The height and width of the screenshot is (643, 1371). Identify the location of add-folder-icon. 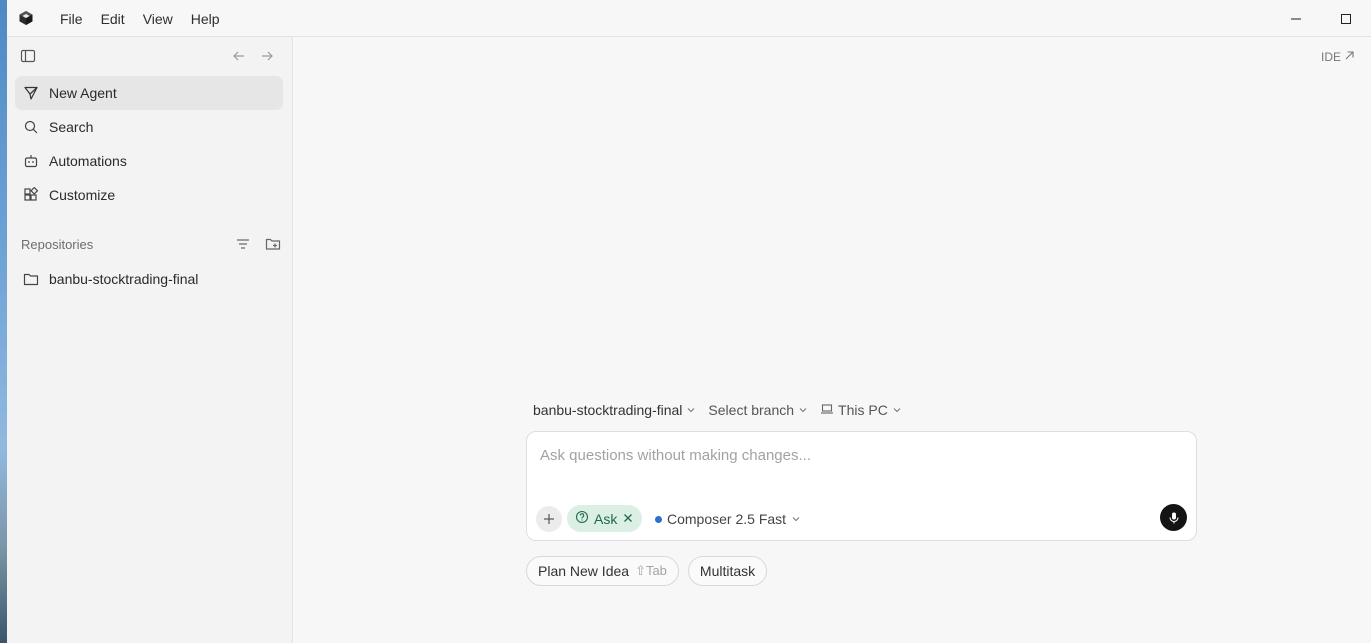
(273, 244).